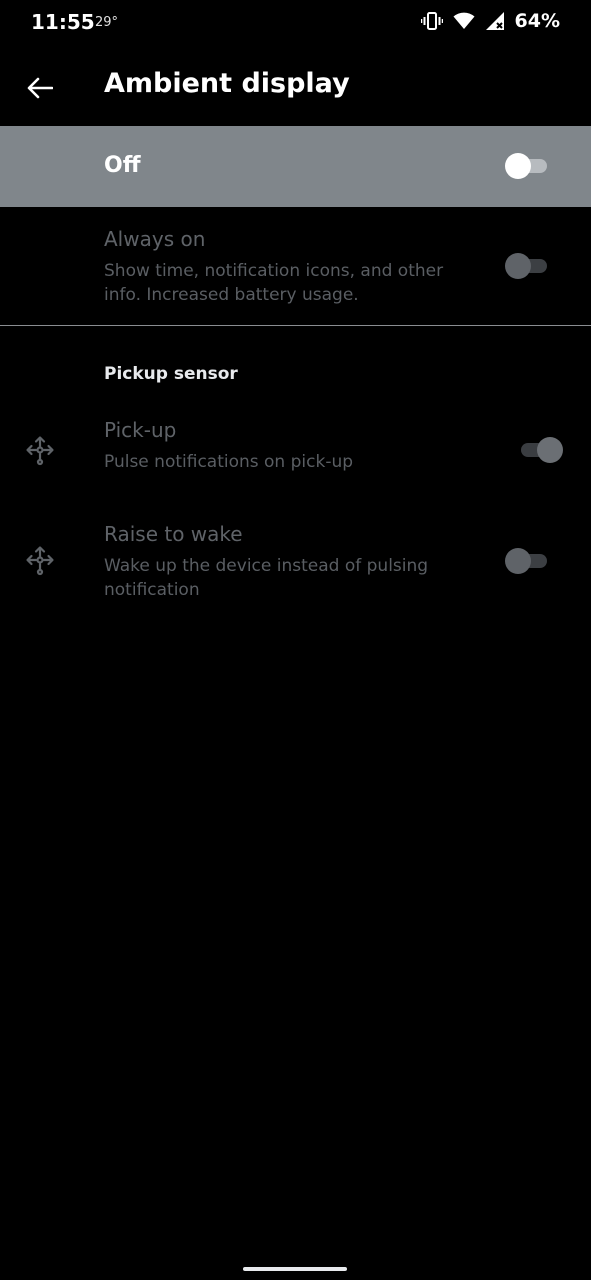 This screenshot has height=1280, width=591. I want to click on arrow-back-icon, so click(40, 88).